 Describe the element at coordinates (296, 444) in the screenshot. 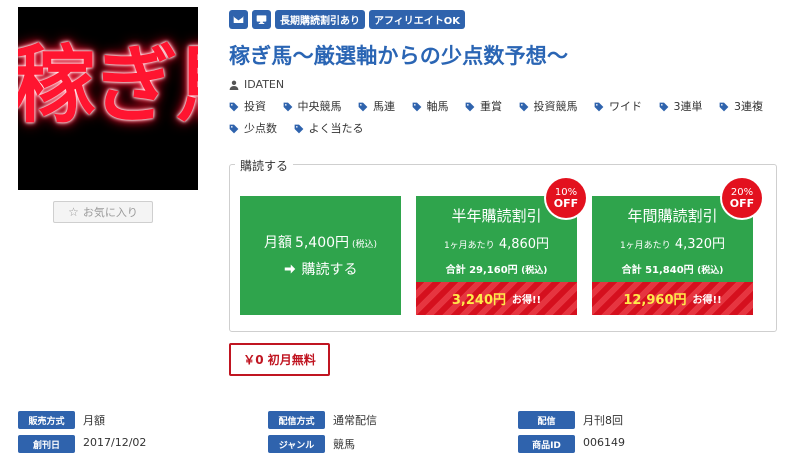

I see `genre-label: ジャンル` at that location.